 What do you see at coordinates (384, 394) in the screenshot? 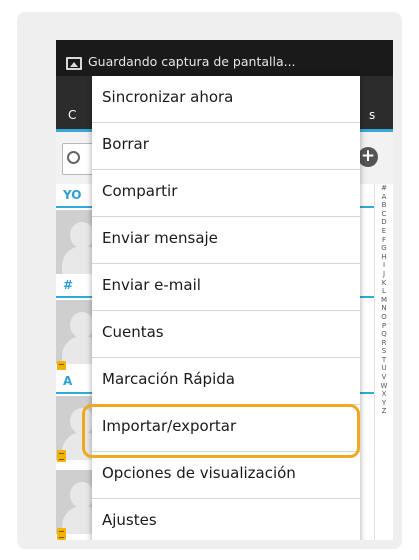
I see `alphabet-index-letter: X` at bounding box center [384, 394].